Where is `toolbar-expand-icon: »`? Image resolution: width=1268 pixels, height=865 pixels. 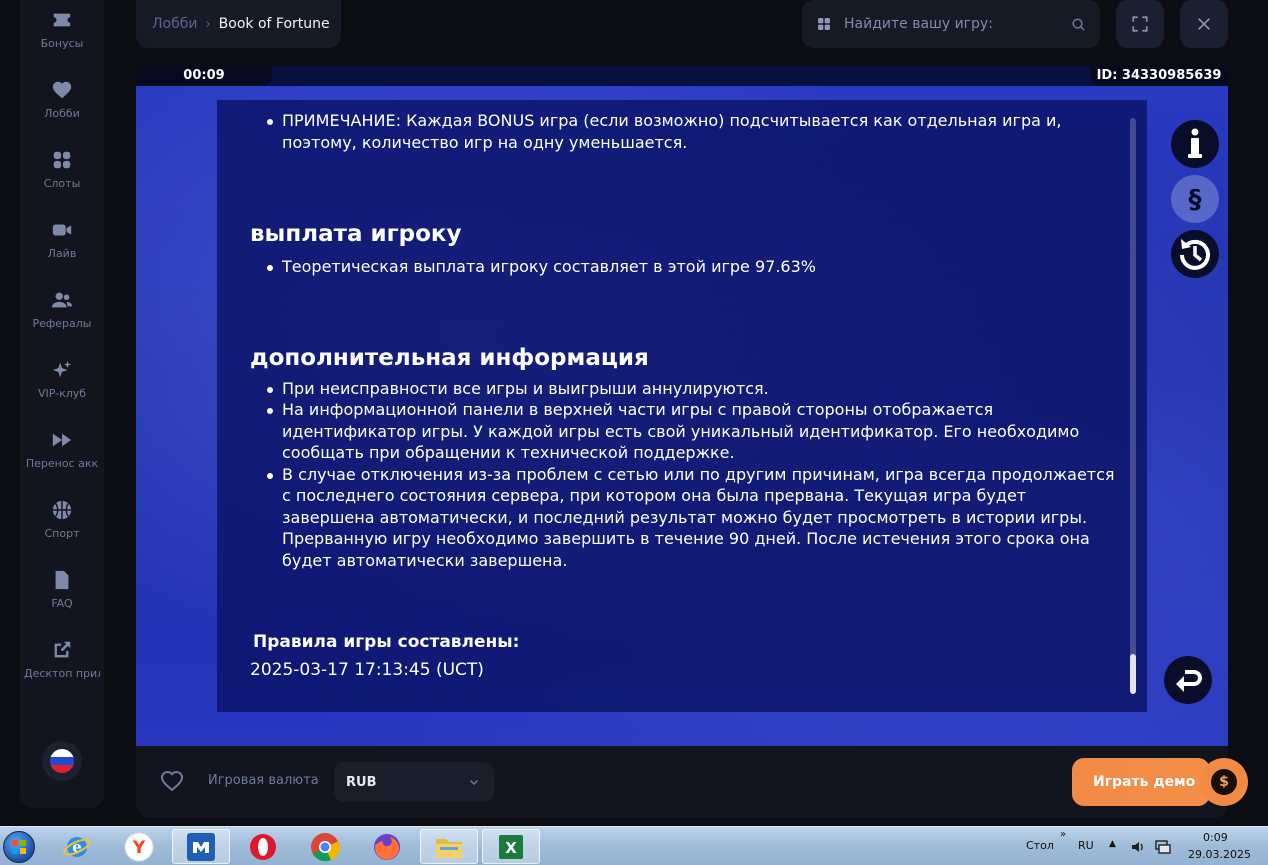
toolbar-expand-icon: » is located at coordinates (1063, 834).